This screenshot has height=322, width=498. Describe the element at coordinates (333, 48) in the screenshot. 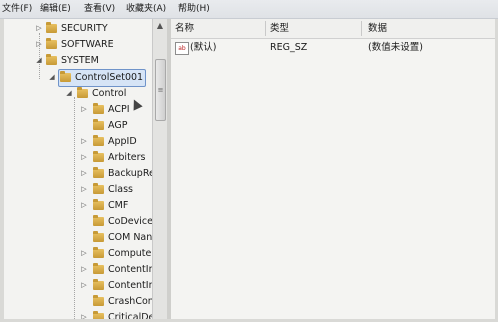

I see `value-row: ab (默认) REG_SZ (数值未设置)` at that location.